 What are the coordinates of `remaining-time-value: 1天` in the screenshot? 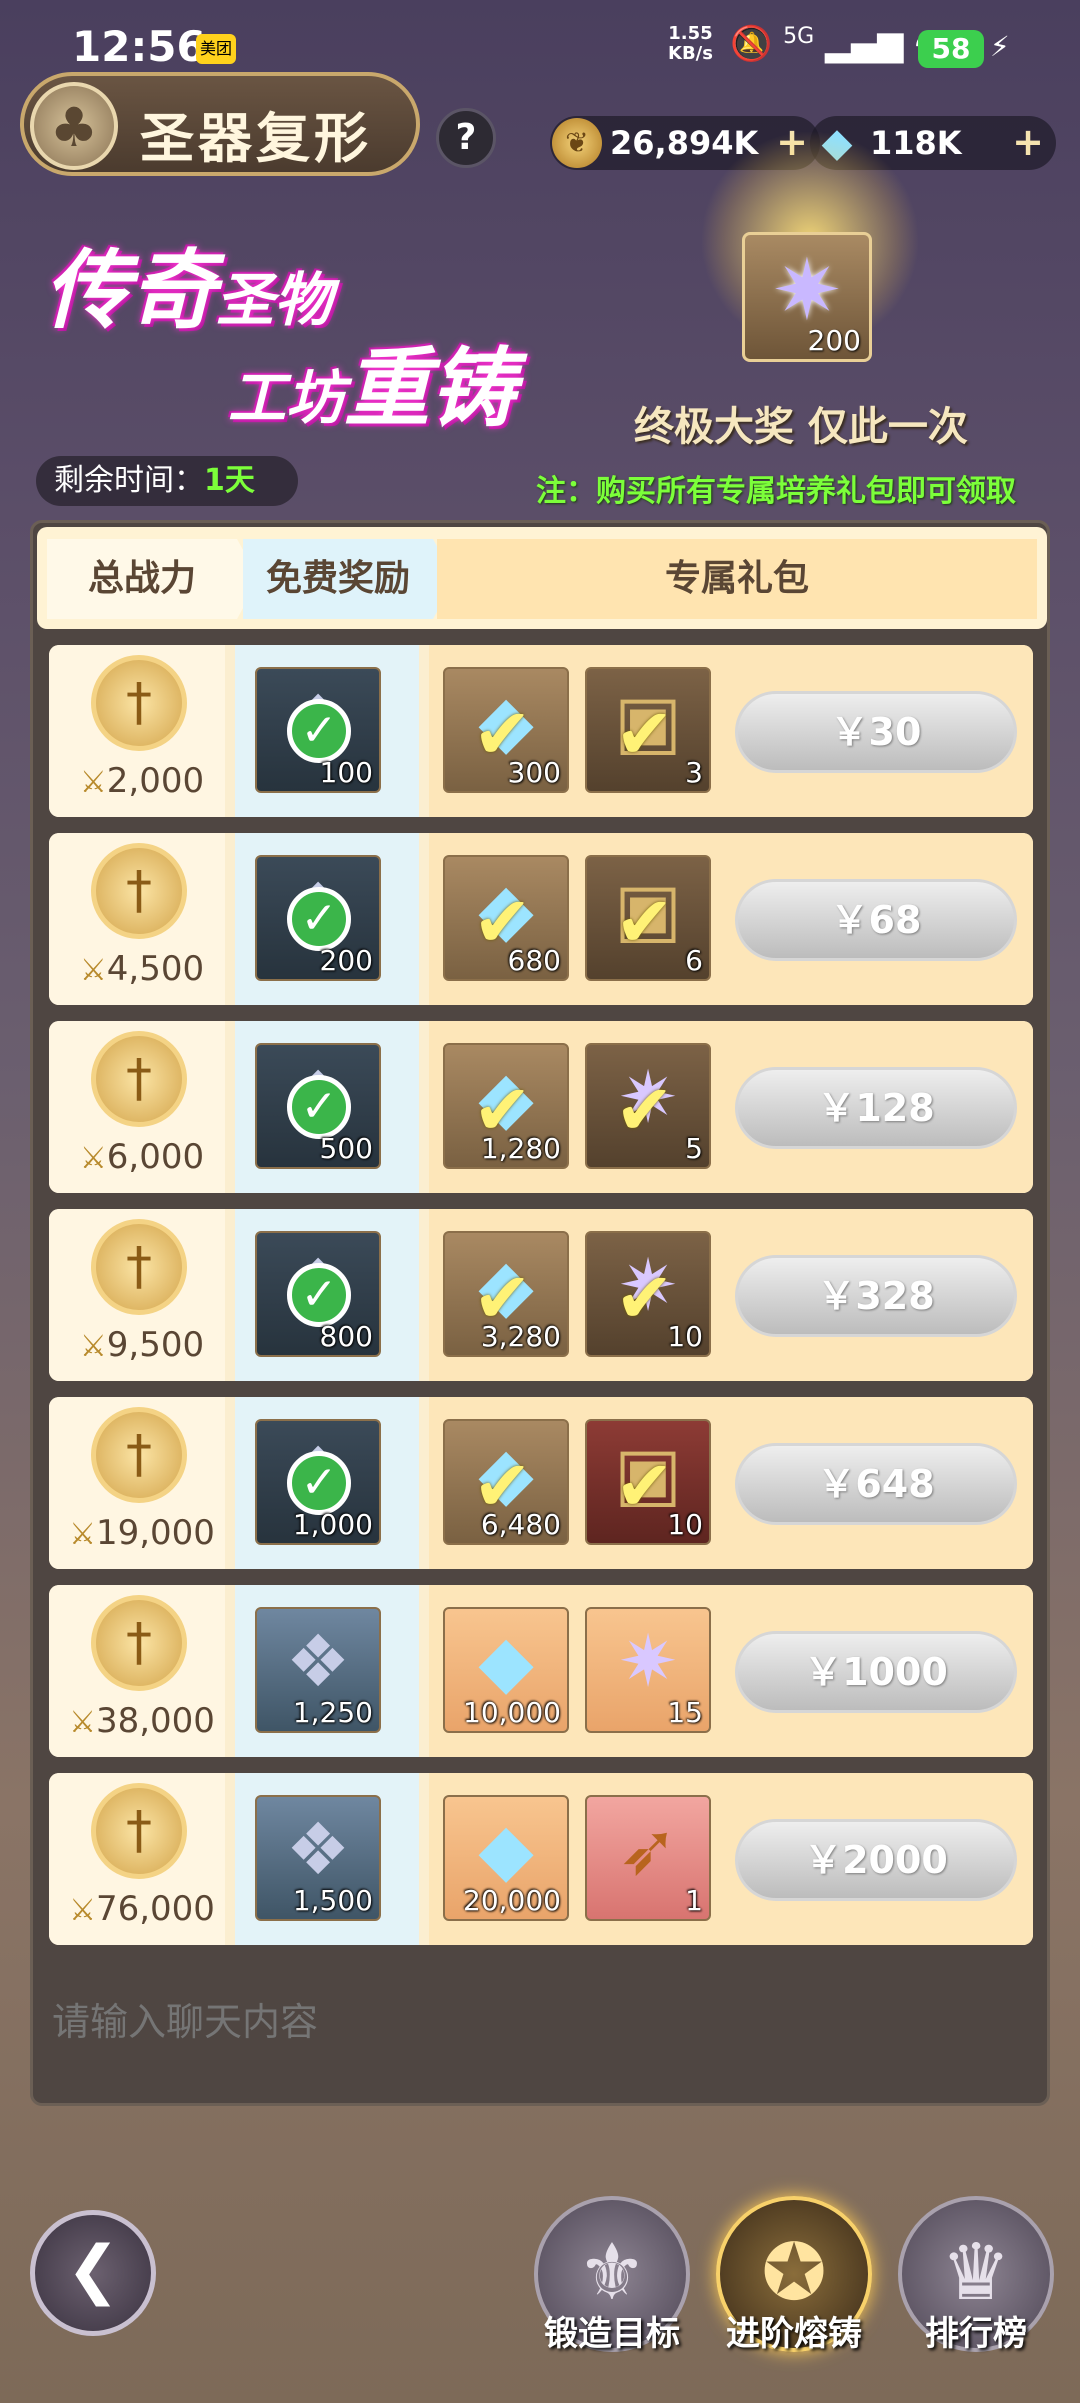 It's located at (229, 480).